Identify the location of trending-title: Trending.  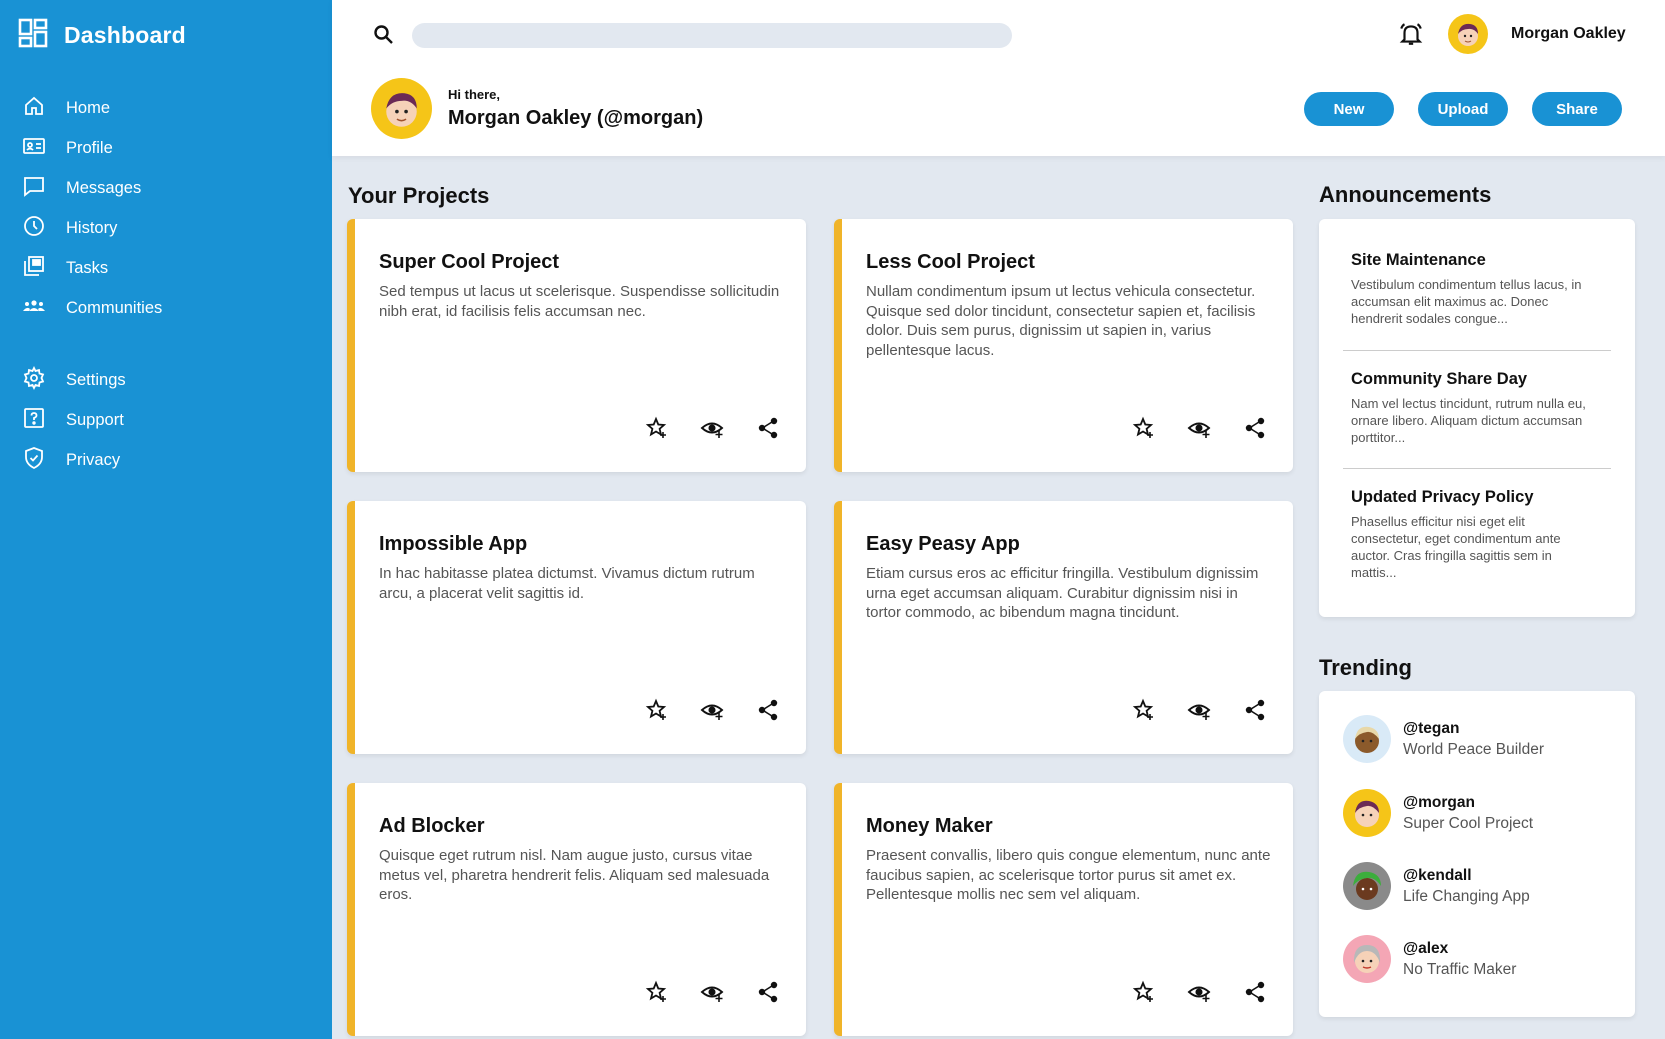
(1365, 667).